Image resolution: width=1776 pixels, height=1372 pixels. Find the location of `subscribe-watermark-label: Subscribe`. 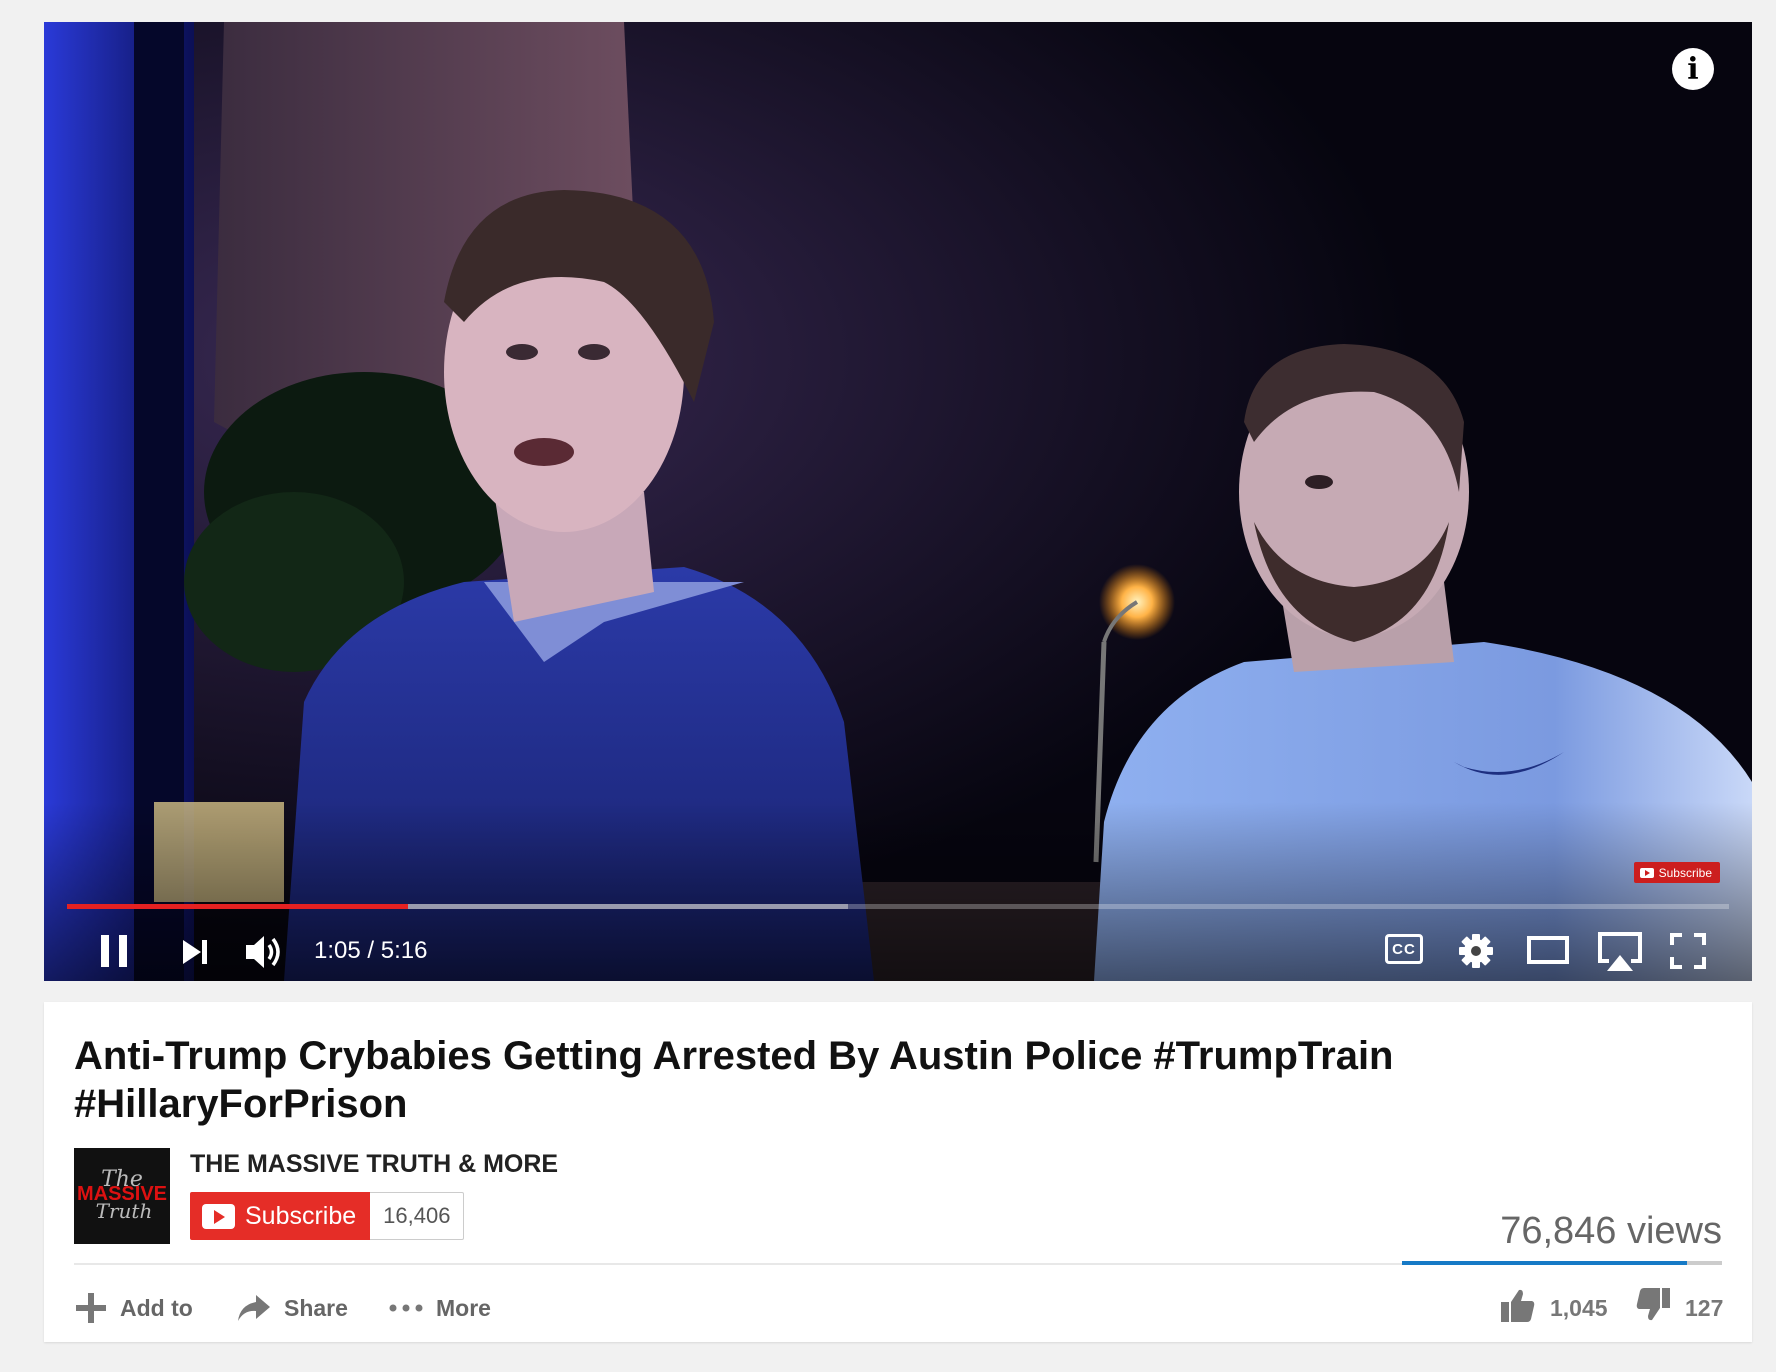

subscribe-watermark-label: Subscribe is located at coordinates (1685, 872).